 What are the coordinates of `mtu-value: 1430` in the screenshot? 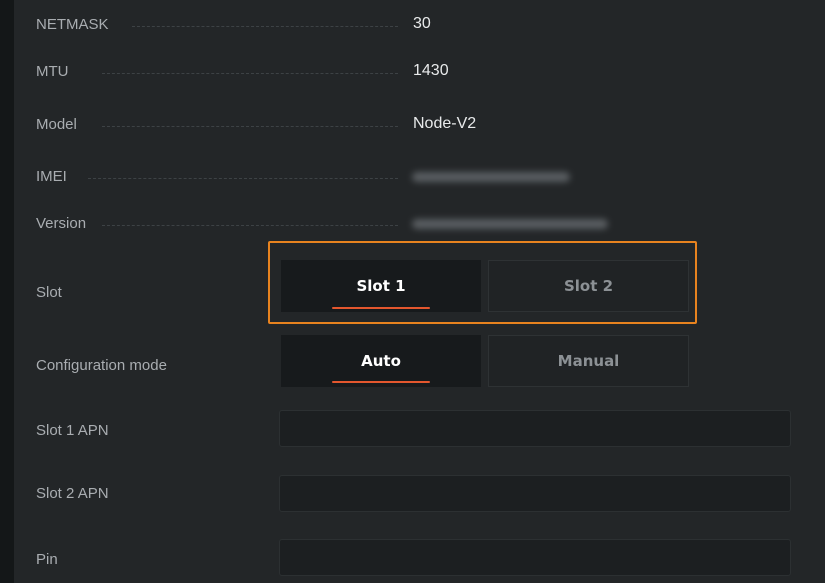 It's located at (431, 70).